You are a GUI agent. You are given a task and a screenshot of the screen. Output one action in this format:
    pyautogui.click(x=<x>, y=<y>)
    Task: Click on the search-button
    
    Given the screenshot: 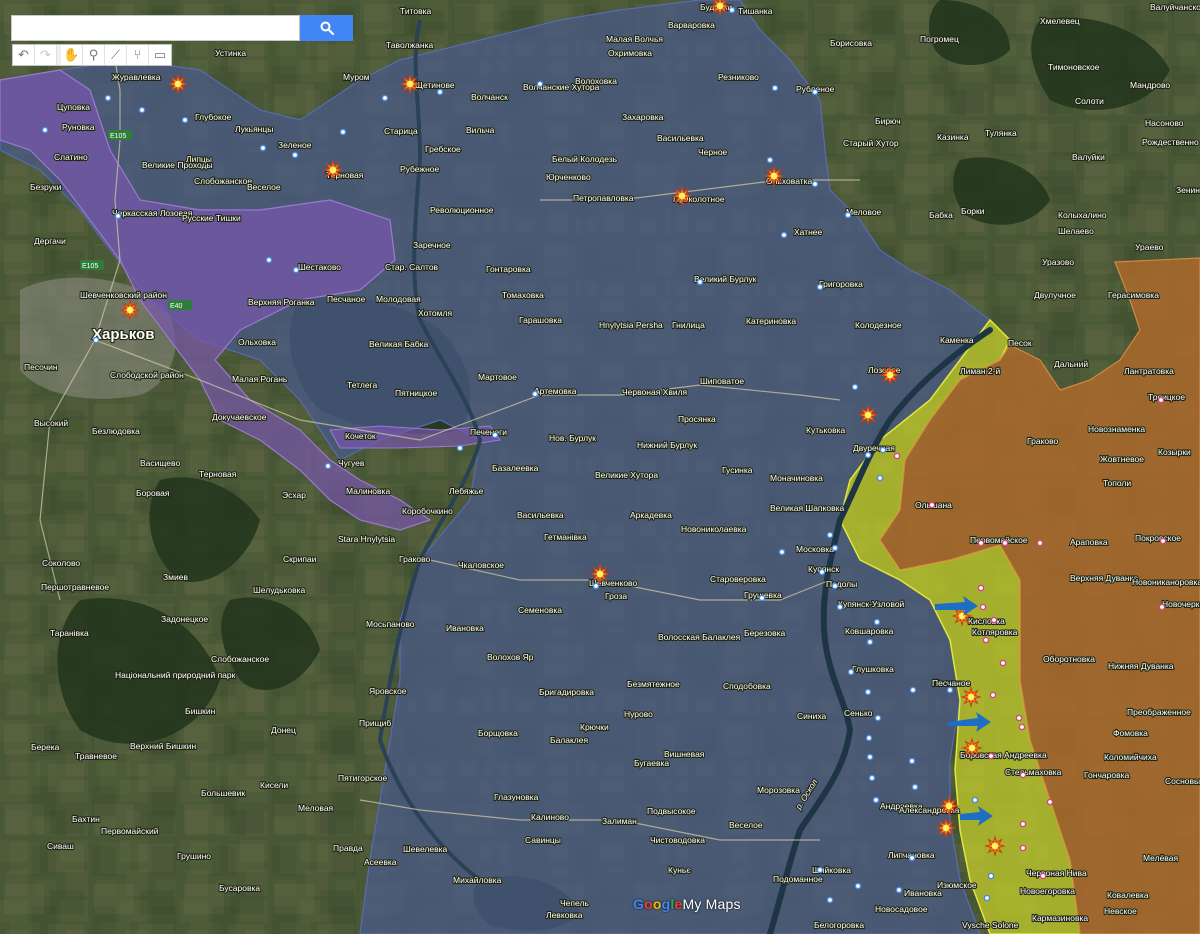 What is the action you would take?
    pyautogui.click(x=326, y=28)
    